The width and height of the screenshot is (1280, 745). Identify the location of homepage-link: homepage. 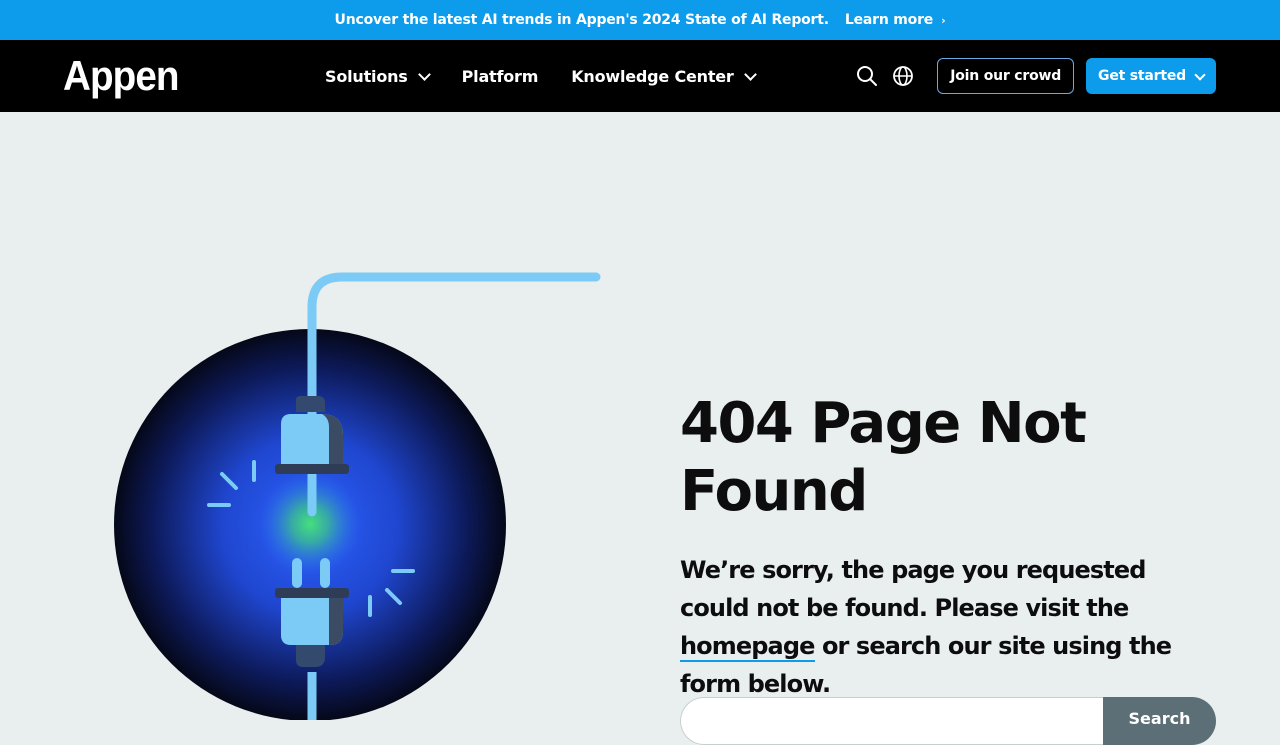
(747, 647).